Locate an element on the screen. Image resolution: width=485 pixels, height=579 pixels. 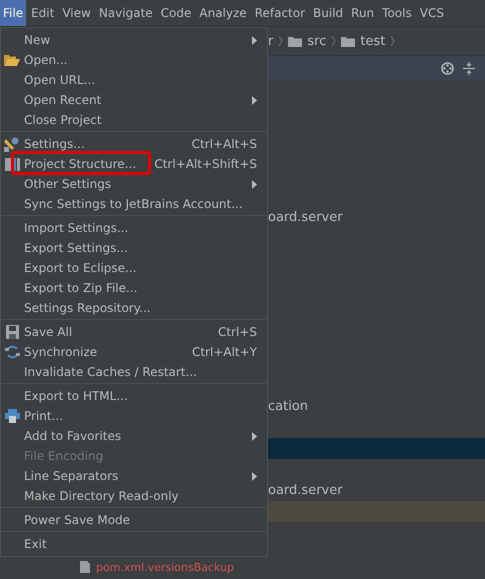
menu-item: New is located at coordinates (145, 40).